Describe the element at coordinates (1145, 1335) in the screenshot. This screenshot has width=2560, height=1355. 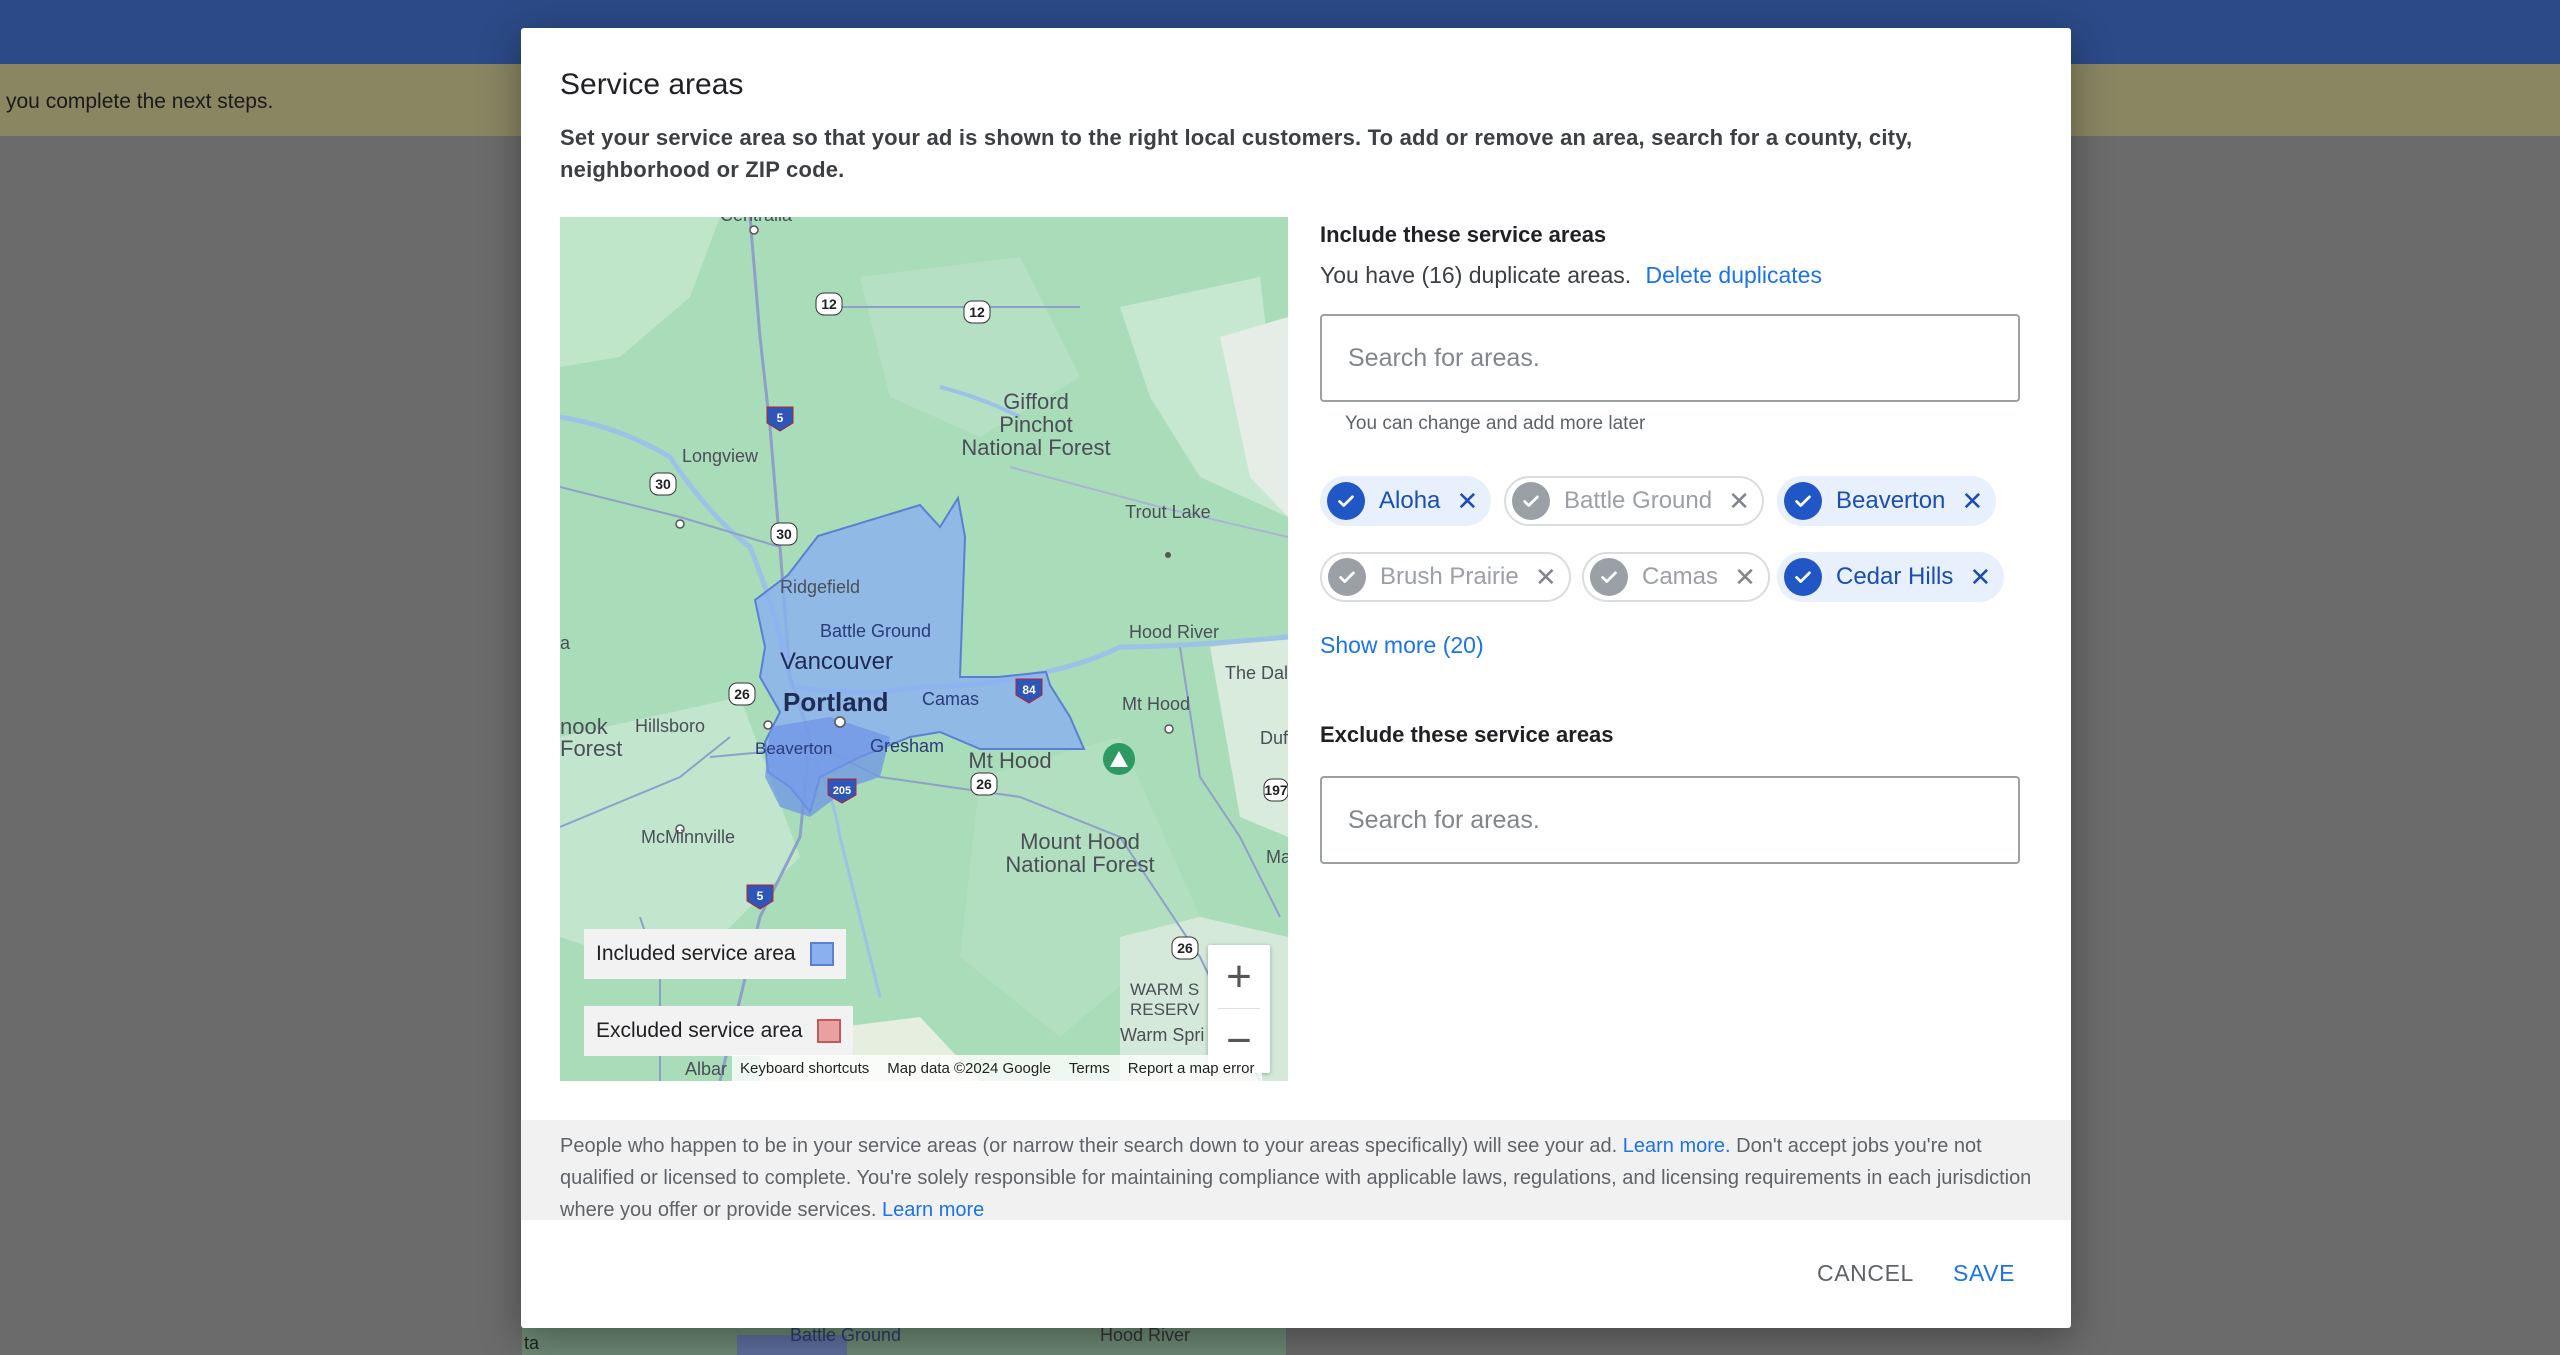
I see `background-map-label: Hood River` at that location.